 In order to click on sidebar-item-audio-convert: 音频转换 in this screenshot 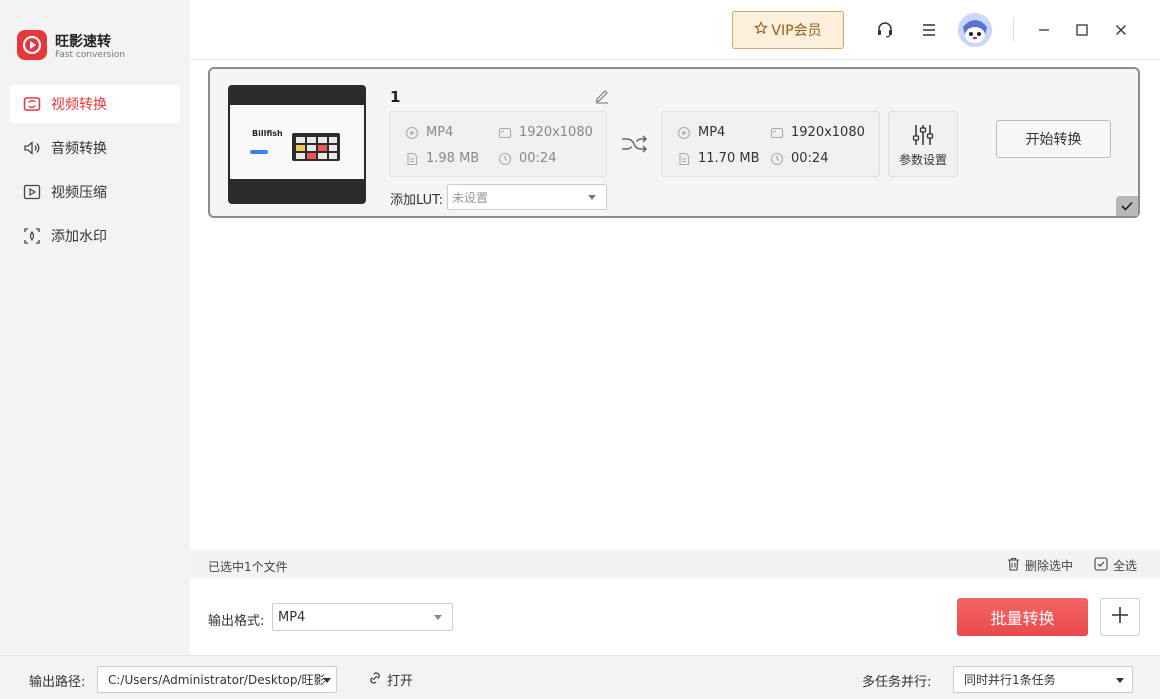, I will do `click(95, 148)`.